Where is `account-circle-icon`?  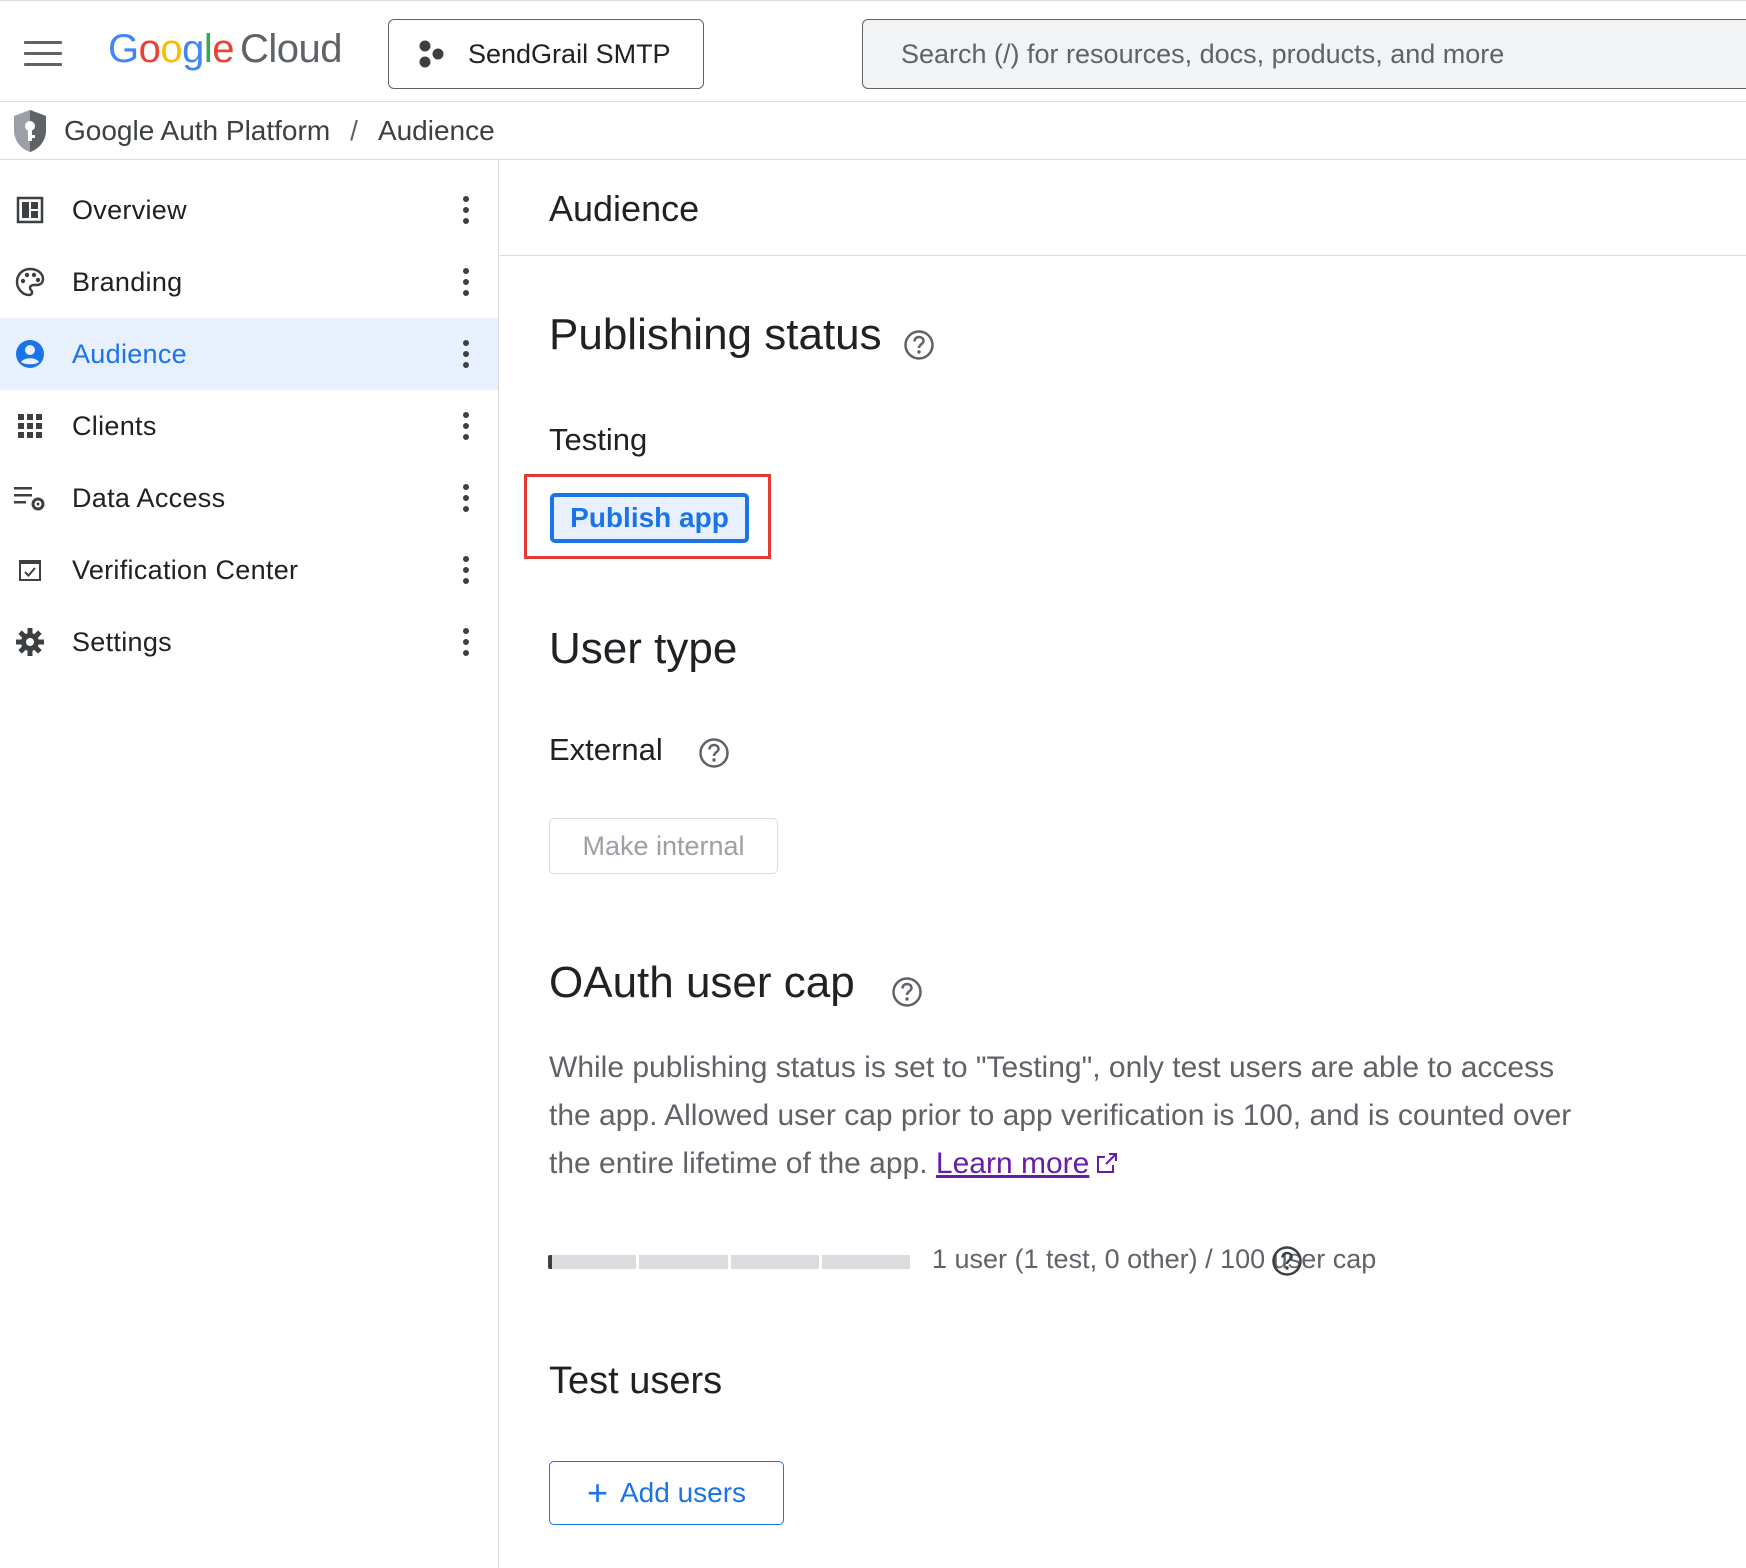 account-circle-icon is located at coordinates (30, 354).